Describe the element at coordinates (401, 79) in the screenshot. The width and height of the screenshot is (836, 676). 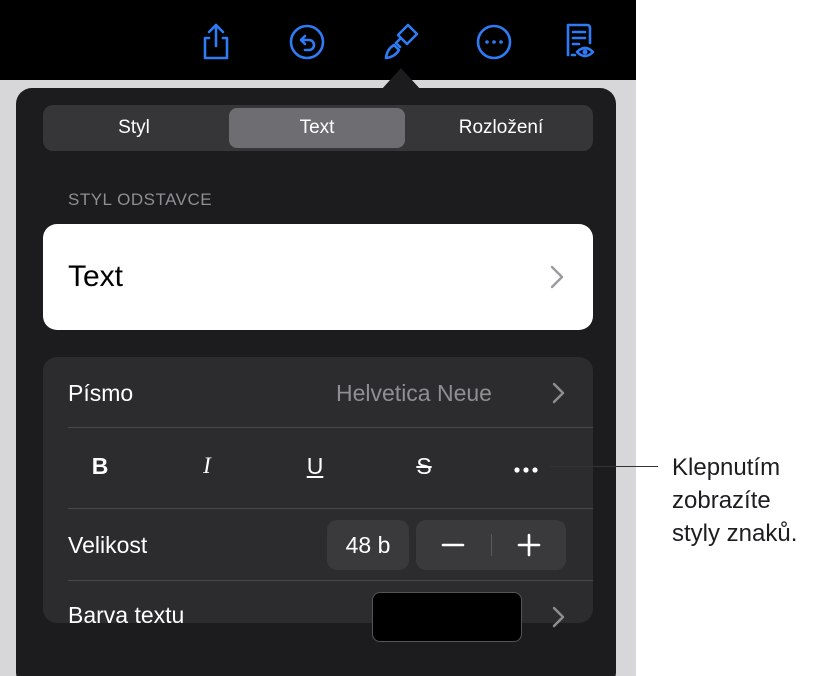
I see `popover-arrow` at that location.